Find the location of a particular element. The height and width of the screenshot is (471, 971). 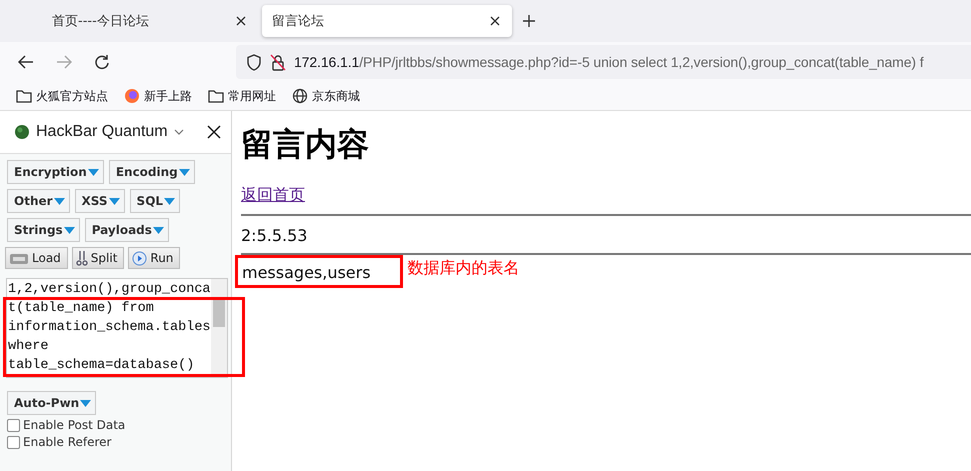

chevron-down-icon is located at coordinates (179, 132).